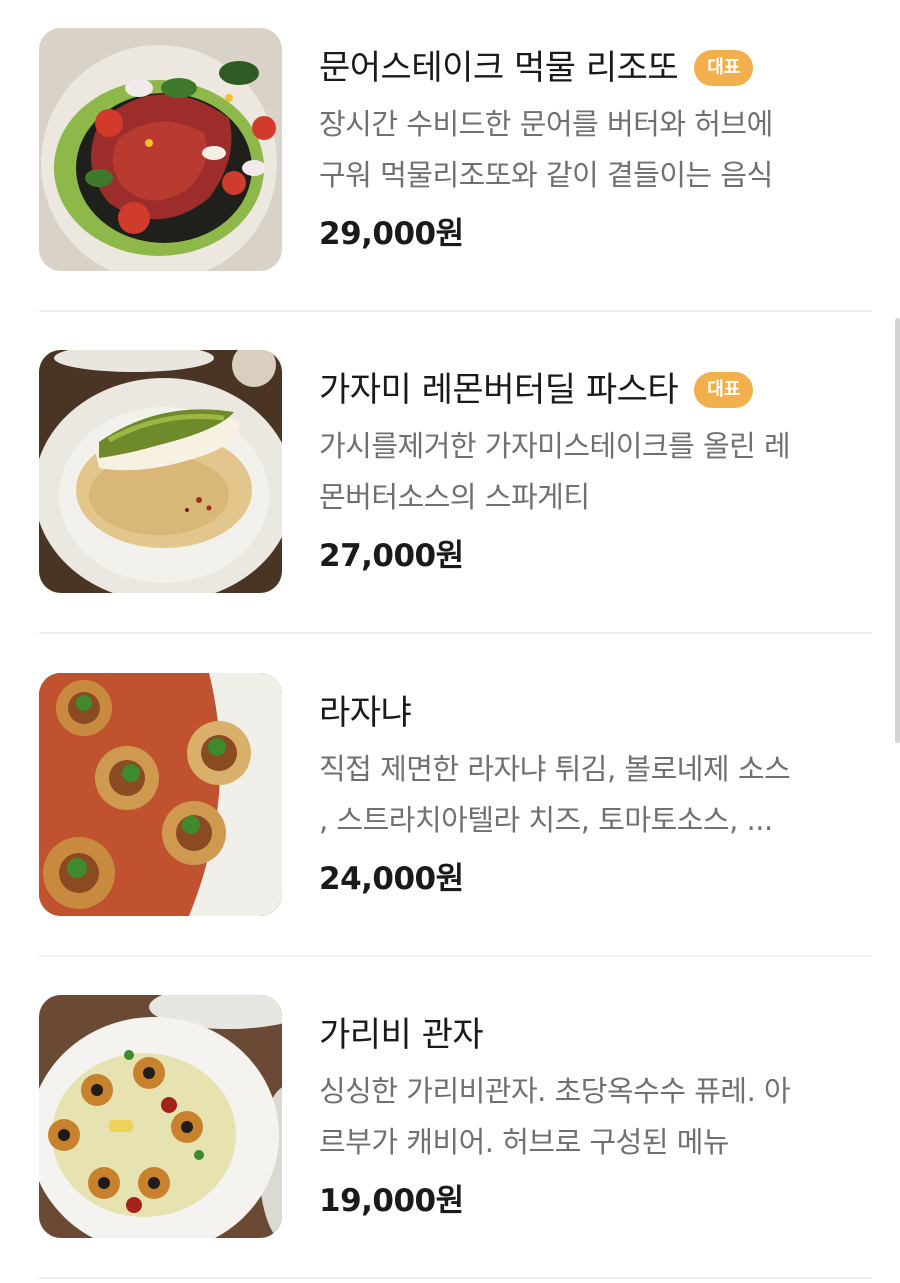 The height and width of the screenshot is (1283, 900). Describe the element at coordinates (391, 556) in the screenshot. I see `menu-item-price: 27,000원` at that location.